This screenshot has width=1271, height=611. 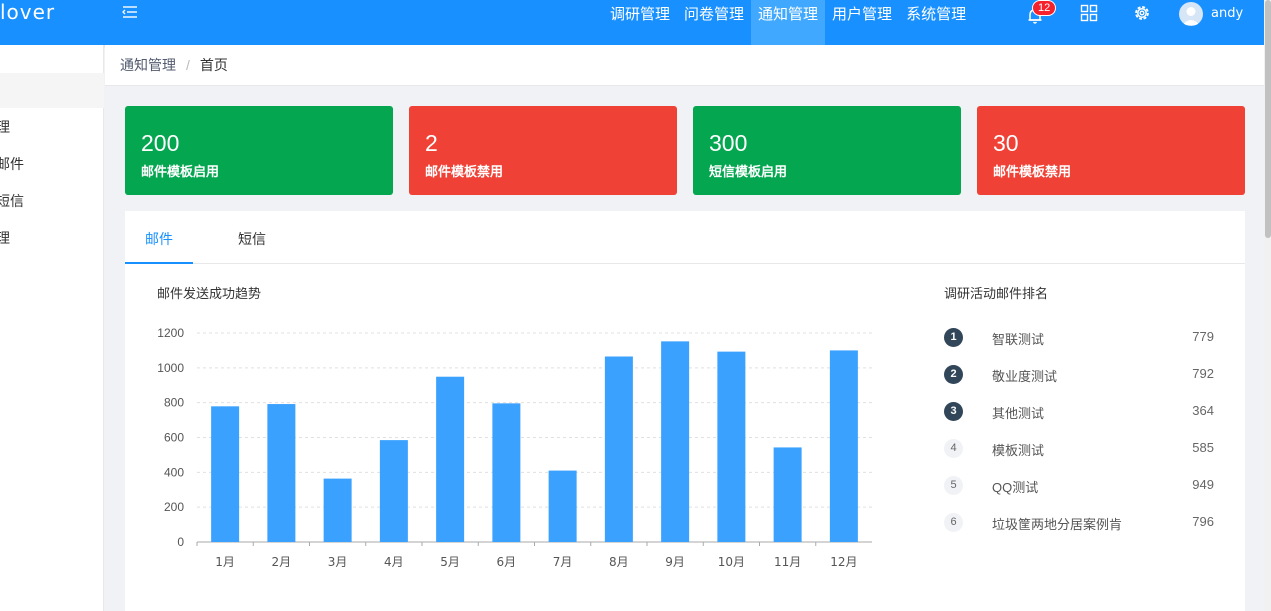 I want to click on y-tick-label: 800, so click(x=174, y=403).